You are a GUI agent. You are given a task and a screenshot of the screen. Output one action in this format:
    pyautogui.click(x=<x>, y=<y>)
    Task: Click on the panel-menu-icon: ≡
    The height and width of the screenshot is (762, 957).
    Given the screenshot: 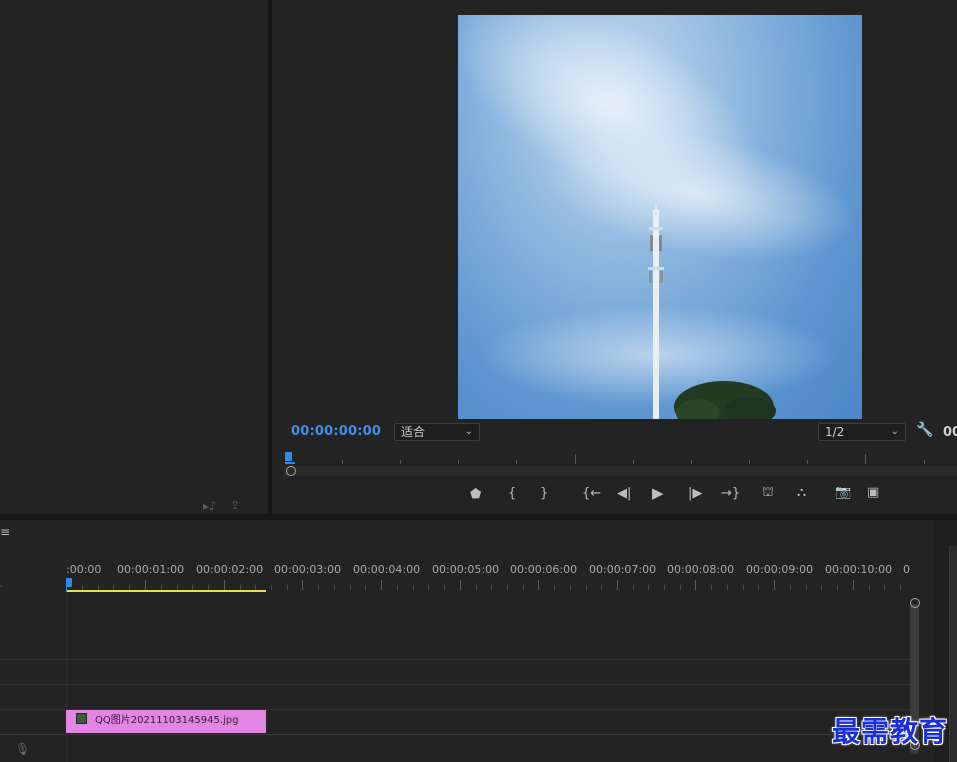 What is the action you would take?
    pyautogui.click(x=5, y=532)
    